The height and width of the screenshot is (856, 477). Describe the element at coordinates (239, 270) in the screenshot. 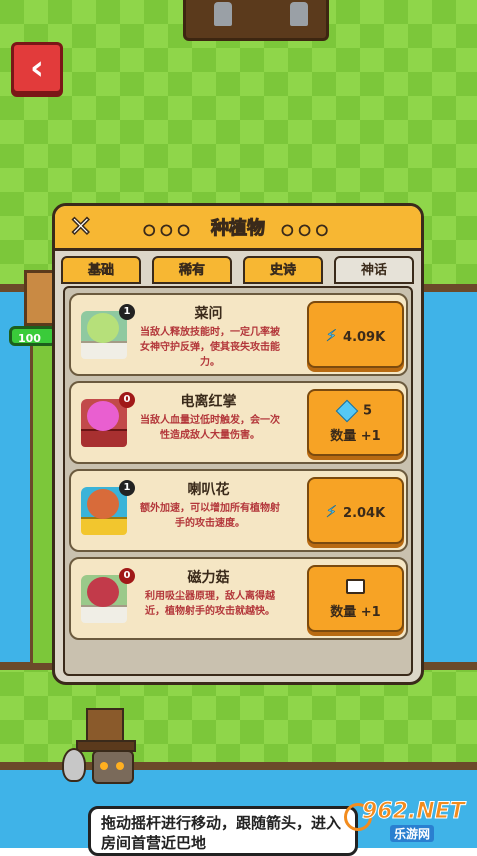

I see `rarity-tabs: 基础 稀有 史诗 神话` at that location.